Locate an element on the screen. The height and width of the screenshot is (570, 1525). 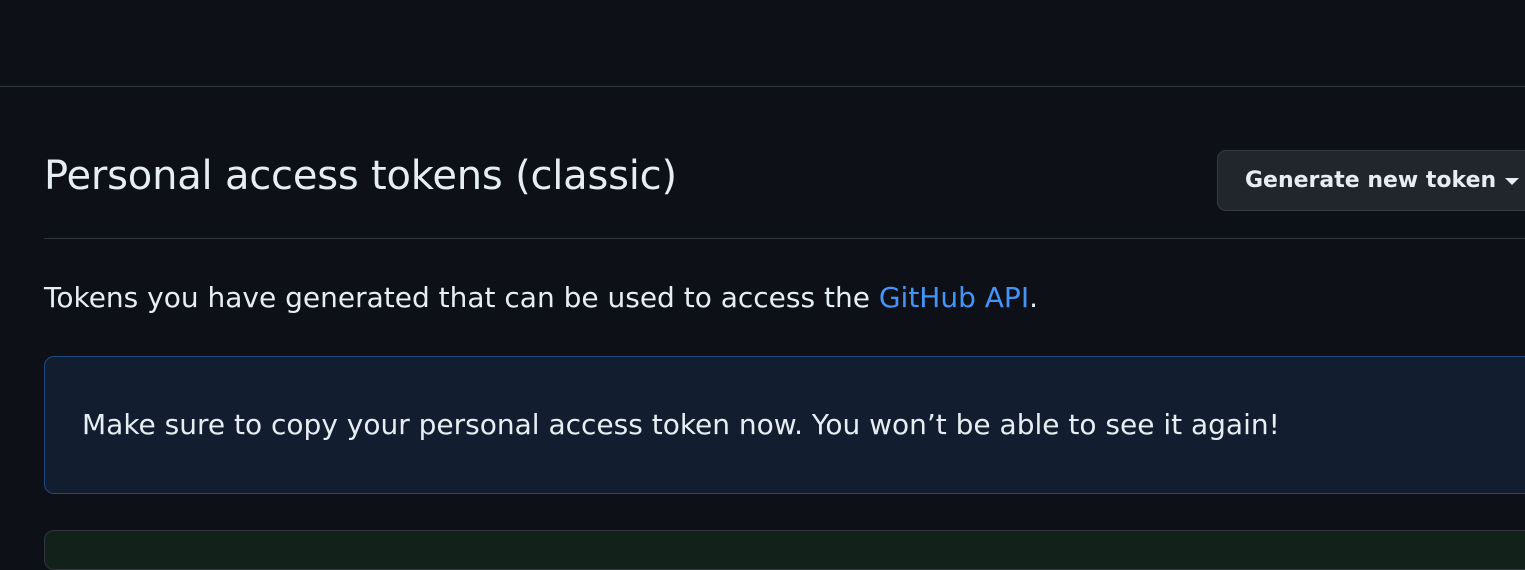
caret-down-icon is located at coordinates (1512, 181).